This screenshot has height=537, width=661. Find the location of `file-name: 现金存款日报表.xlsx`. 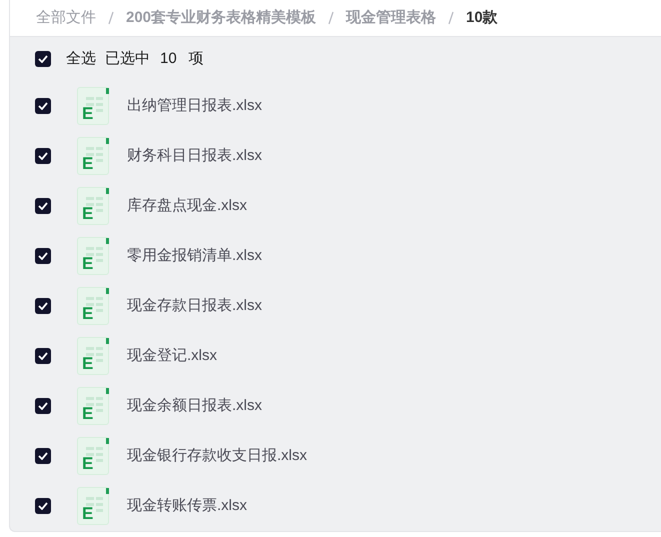

file-name: 现金存款日报表.xlsx is located at coordinates (194, 306).